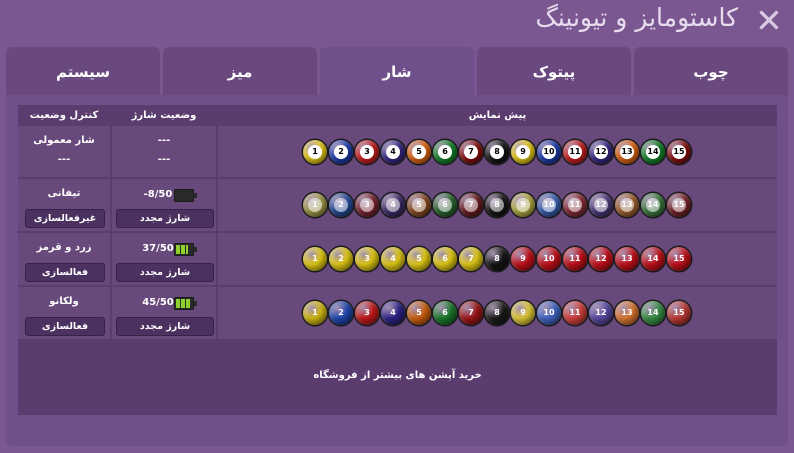 The width and height of the screenshot is (794, 453). Describe the element at coordinates (711, 71) in the screenshot. I see `tab-cue: چوب` at that location.